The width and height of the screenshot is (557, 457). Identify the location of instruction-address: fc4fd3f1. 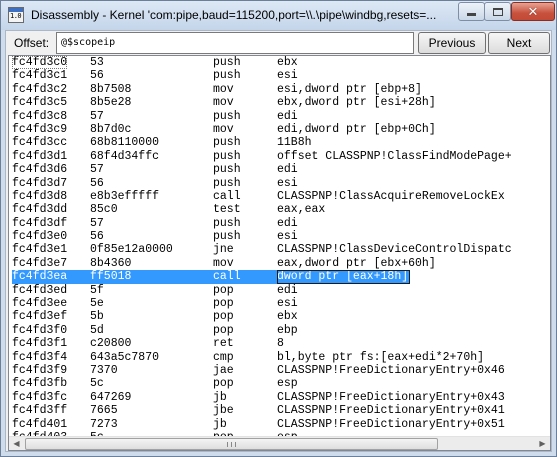
(40, 344).